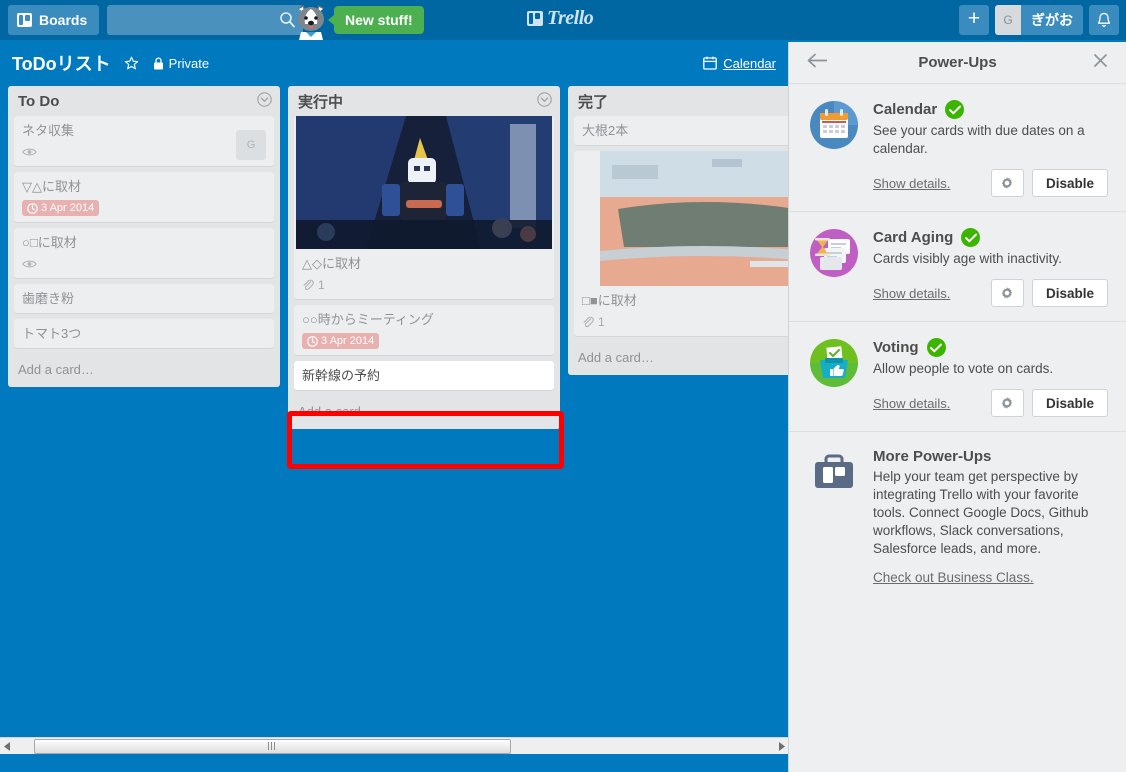 This screenshot has width=1126, height=772. Describe the element at coordinates (974, 20) in the screenshot. I see `add-button: +` at that location.